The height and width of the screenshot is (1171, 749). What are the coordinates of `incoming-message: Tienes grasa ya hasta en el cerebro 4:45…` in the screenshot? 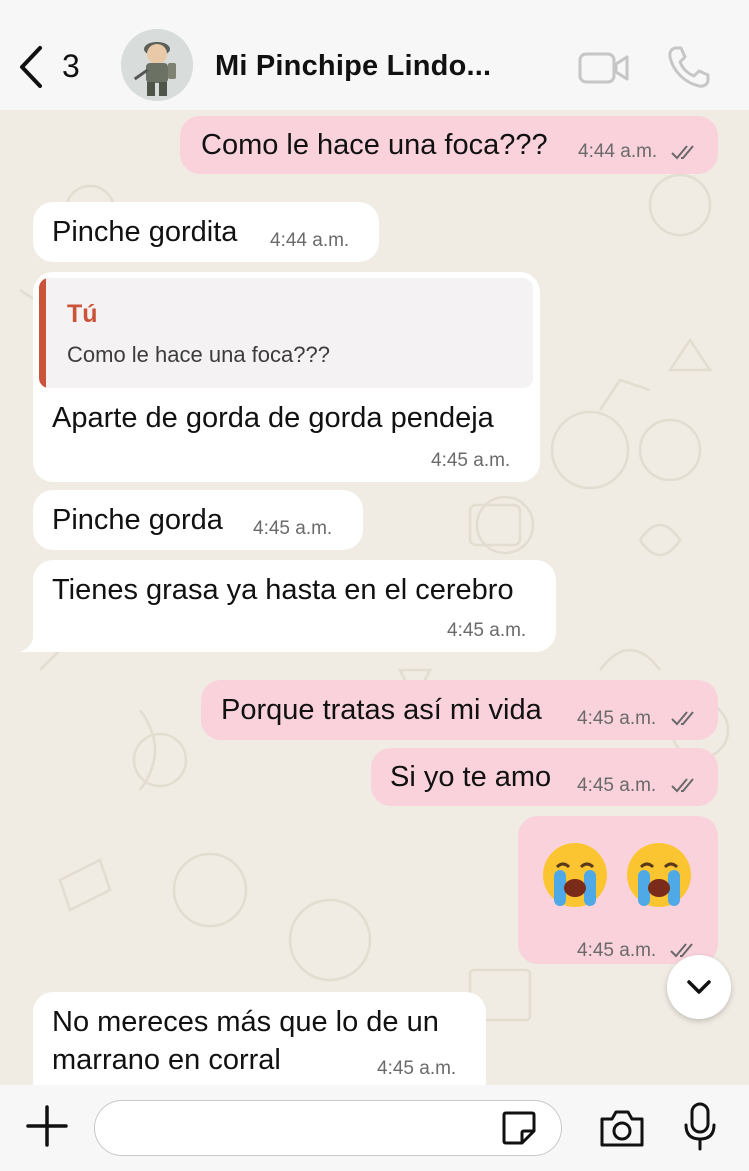 It's located at (294, 606).